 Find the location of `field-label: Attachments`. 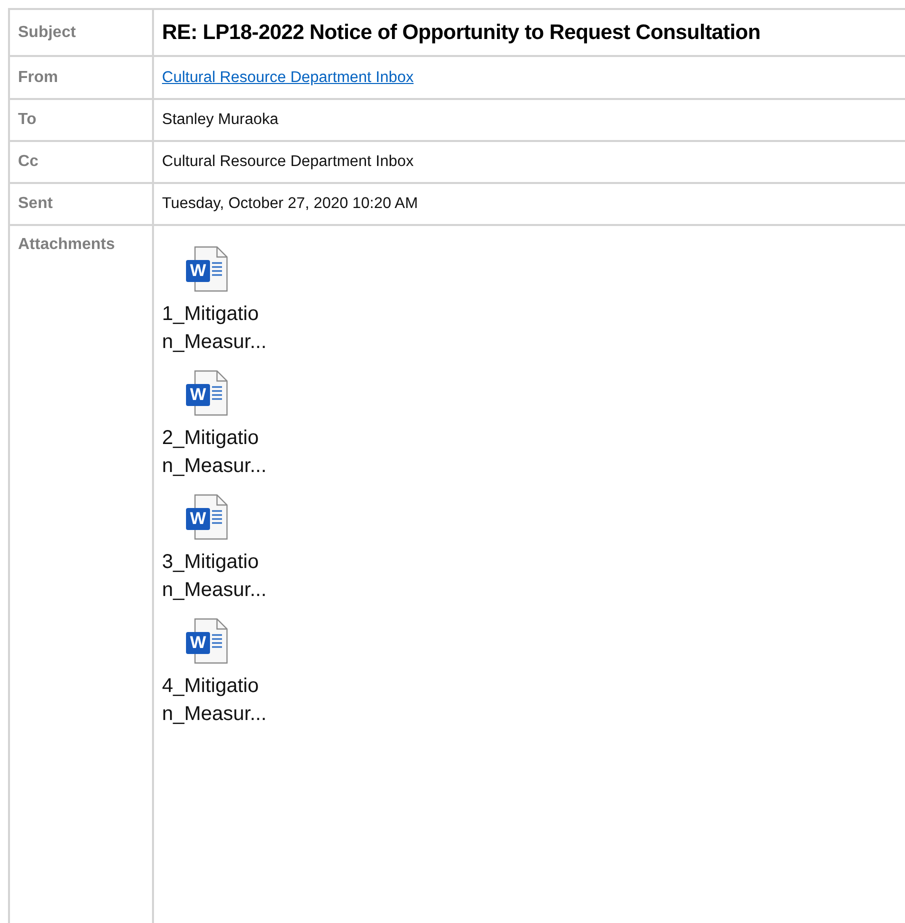

field-label: Attachments is located at coordinates (66, 244).